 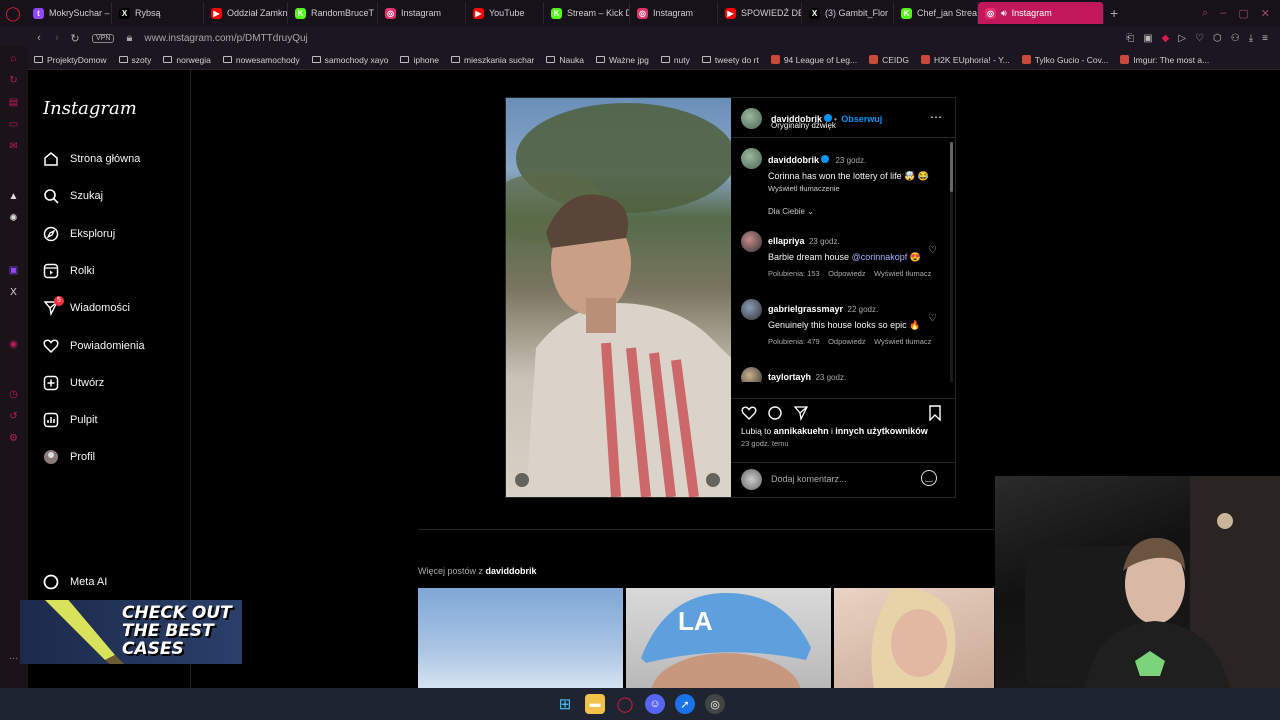 What do you see at coordinates (655, 704) in the screenshot?
I see `discord-icon: ☺` at bounding box center [655, 704].